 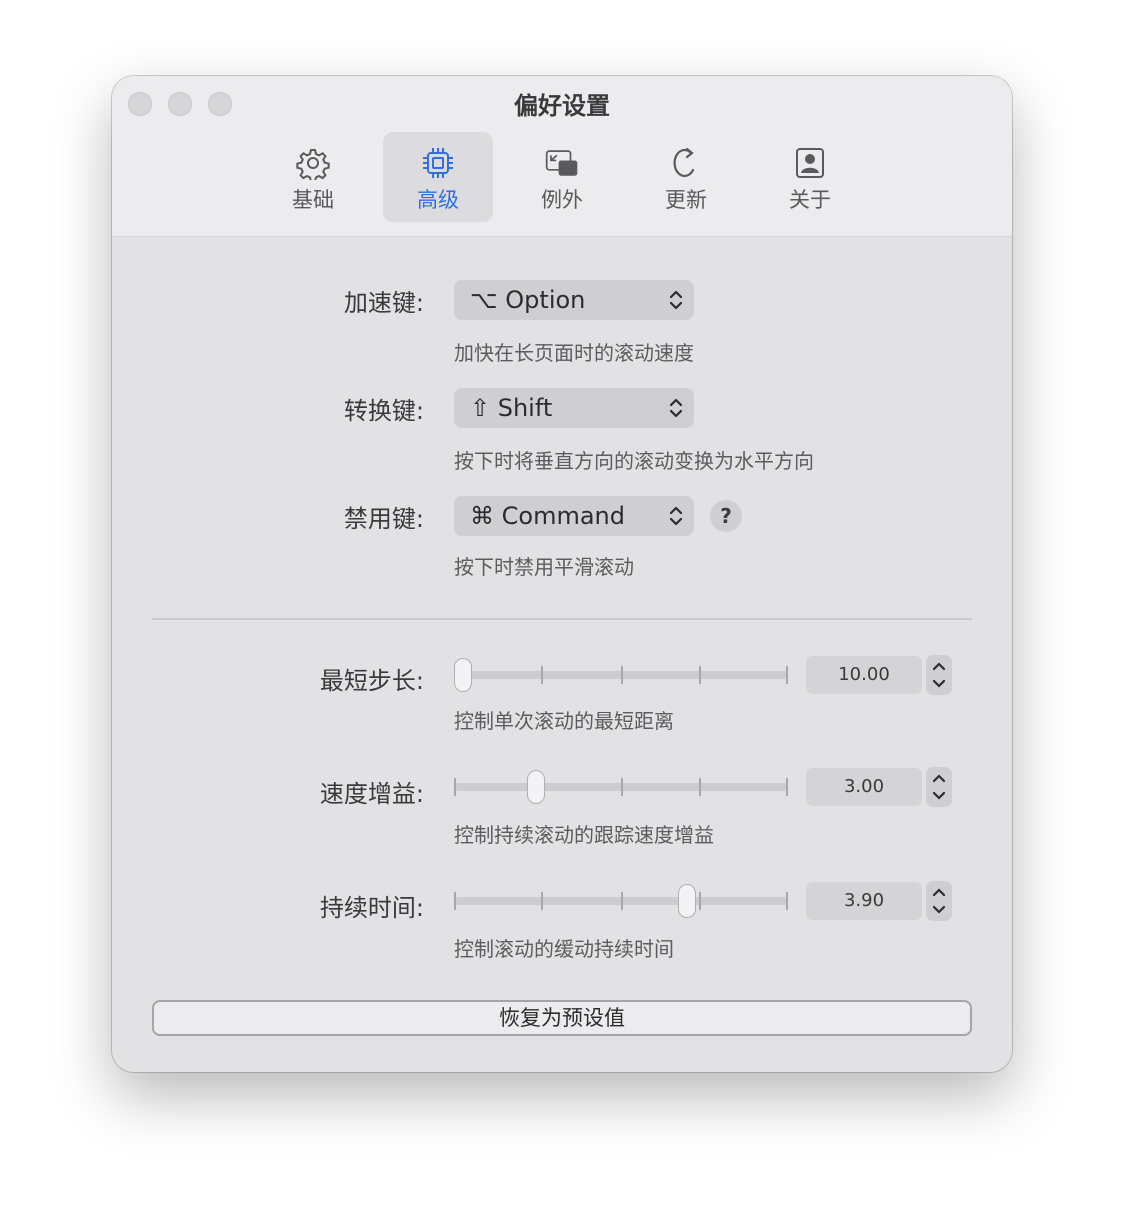 What do you see at coordinates (313, 200) in the screenshot?
I see `tab-label: 基础` at bounding box center [313, 200].